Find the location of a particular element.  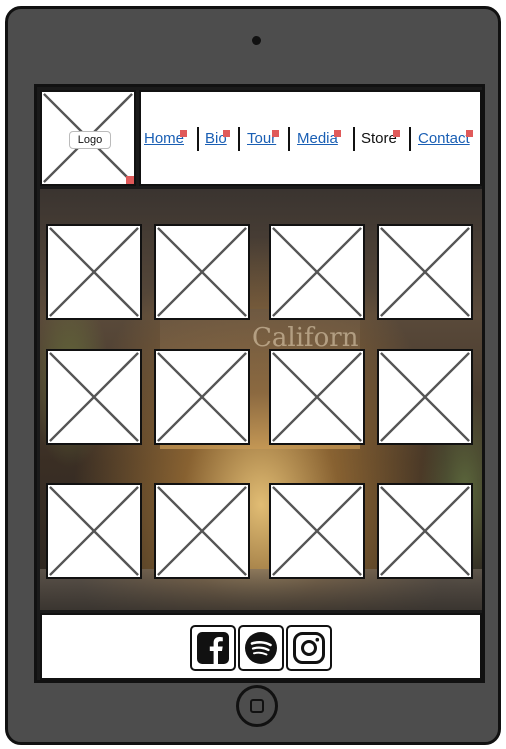

nav-item-tour: Tour is located at coordinates (263, 139).